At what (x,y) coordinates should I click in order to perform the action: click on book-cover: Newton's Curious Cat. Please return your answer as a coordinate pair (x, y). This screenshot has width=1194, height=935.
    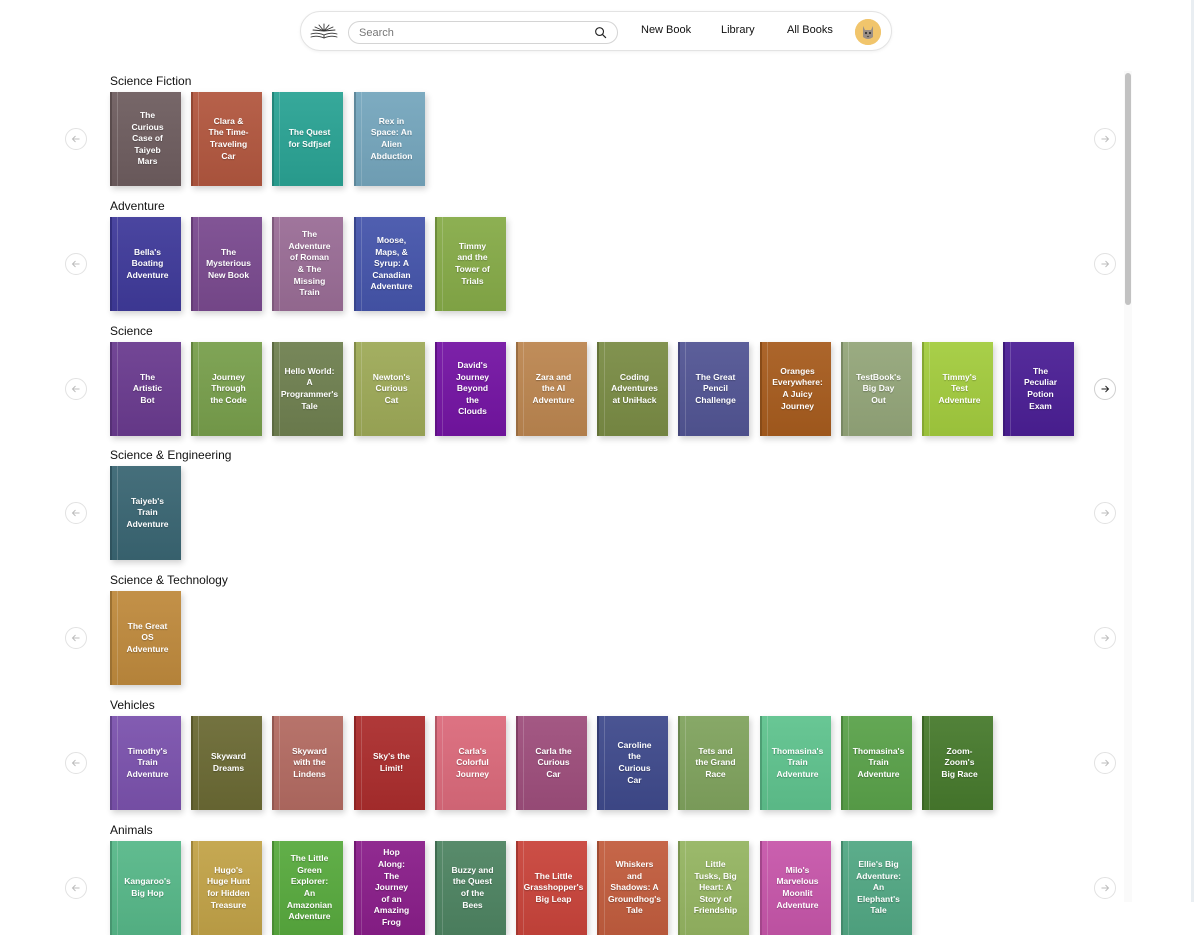
    Looking at the image, I should click on (389, 389).